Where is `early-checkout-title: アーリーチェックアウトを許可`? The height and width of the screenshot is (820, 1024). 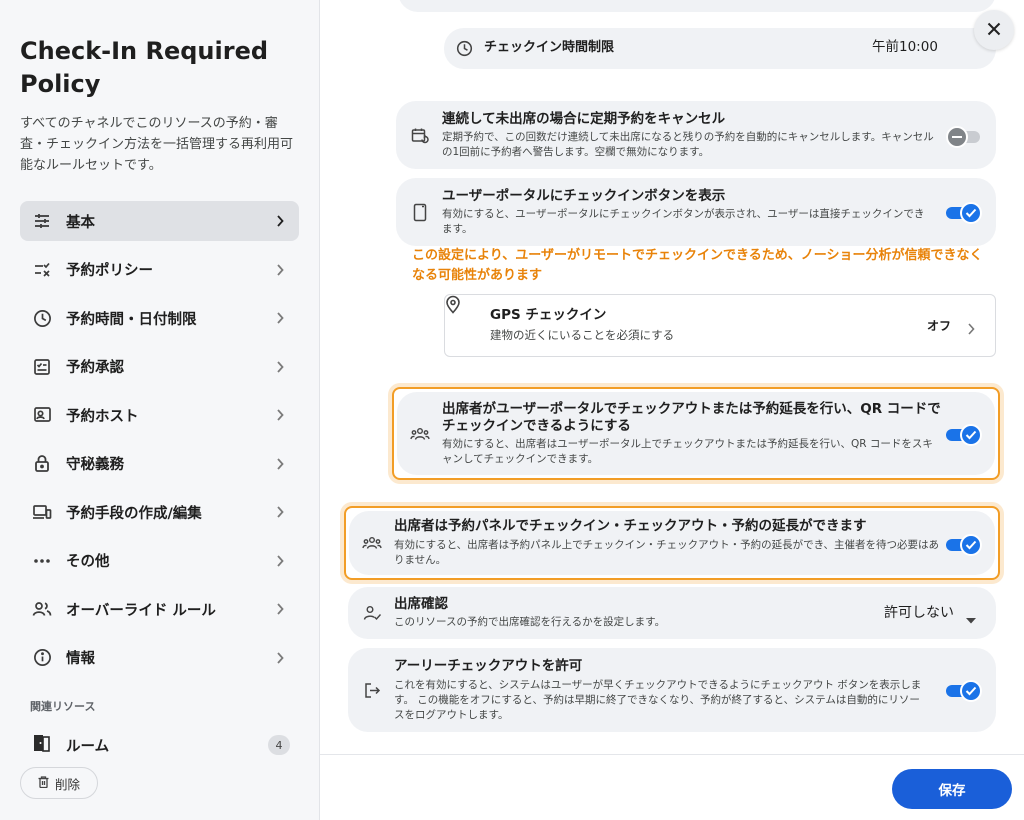
early-checkout-title: アーリーチェックアウトを許可 is located at coordinates (488, 666).